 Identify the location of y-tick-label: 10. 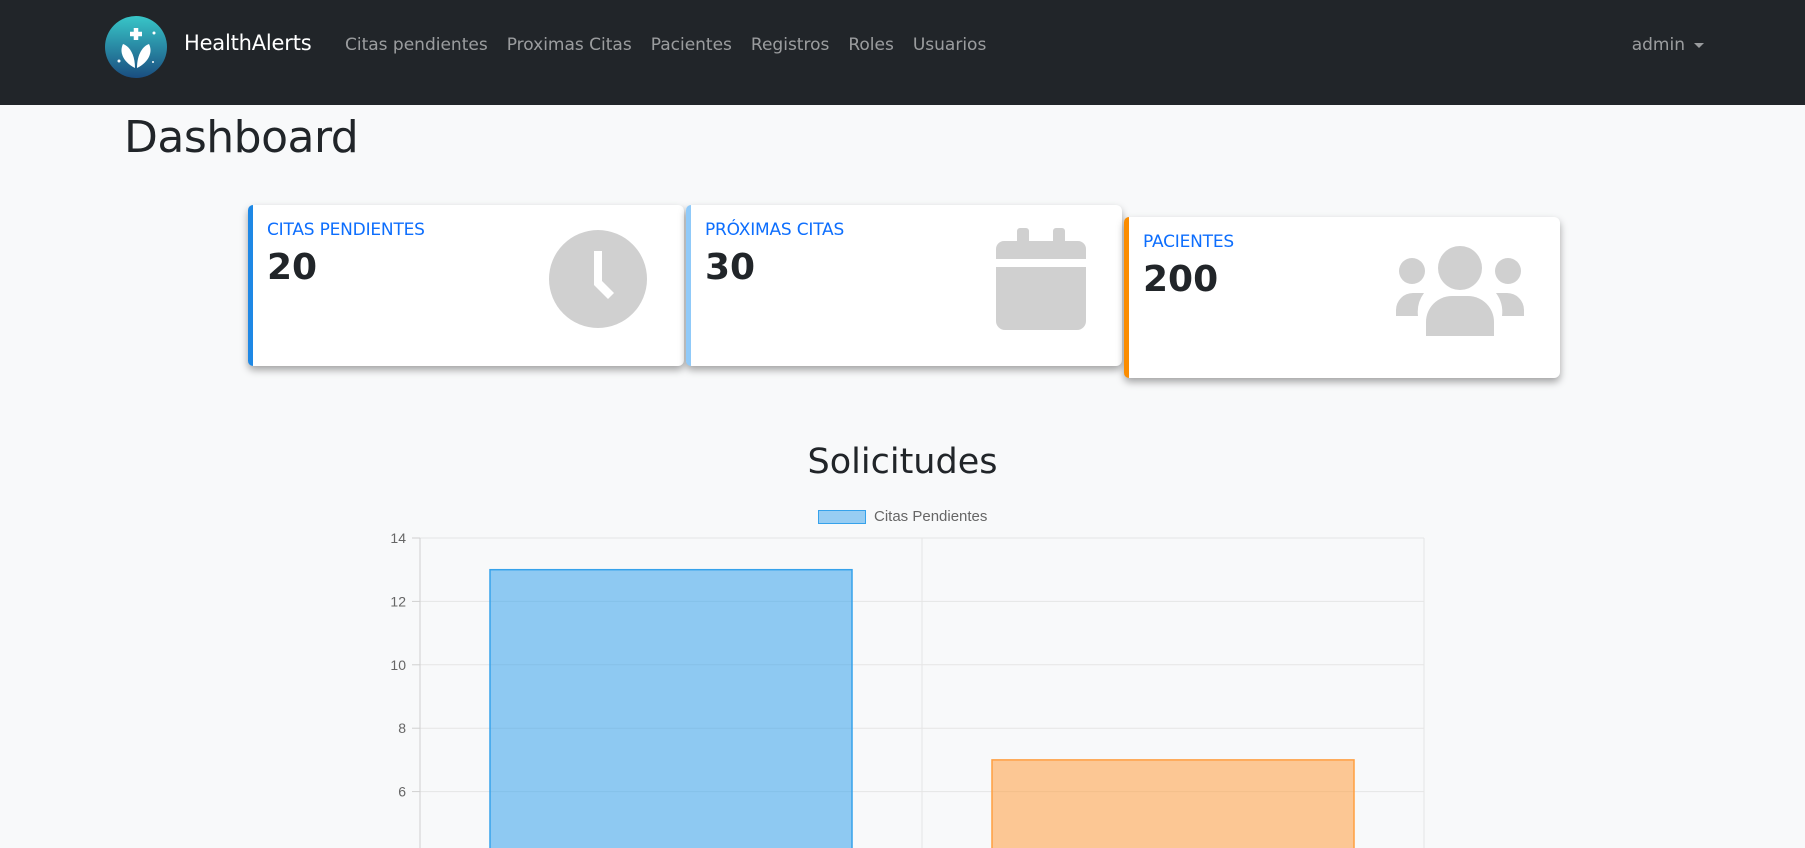
(398, 665).